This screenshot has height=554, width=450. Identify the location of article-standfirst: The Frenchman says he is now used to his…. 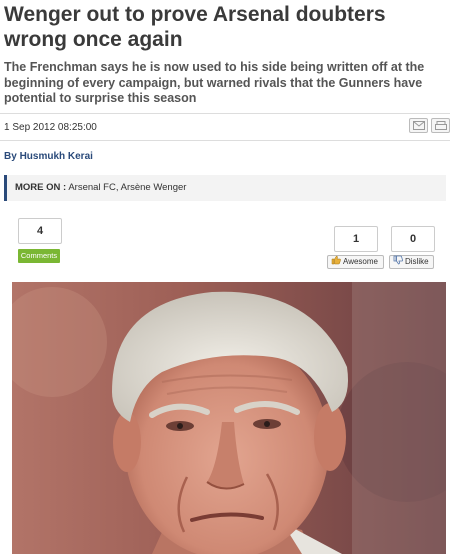
(214, 82).